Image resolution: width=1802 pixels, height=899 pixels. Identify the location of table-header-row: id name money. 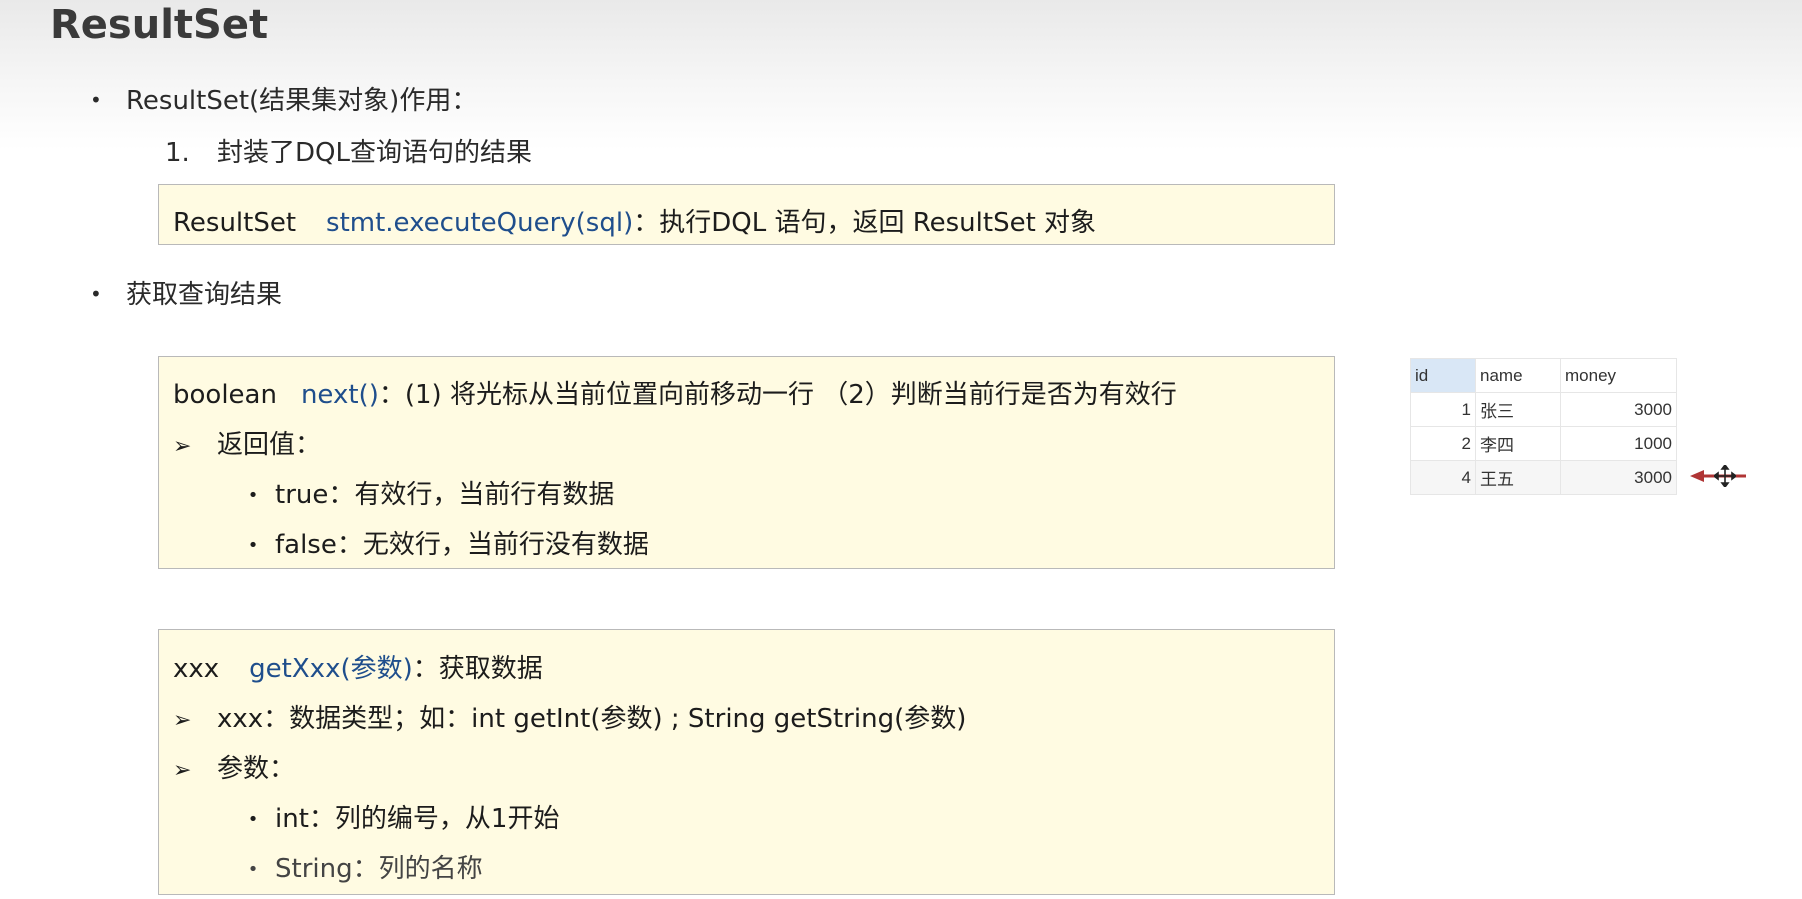
(1543, 375).